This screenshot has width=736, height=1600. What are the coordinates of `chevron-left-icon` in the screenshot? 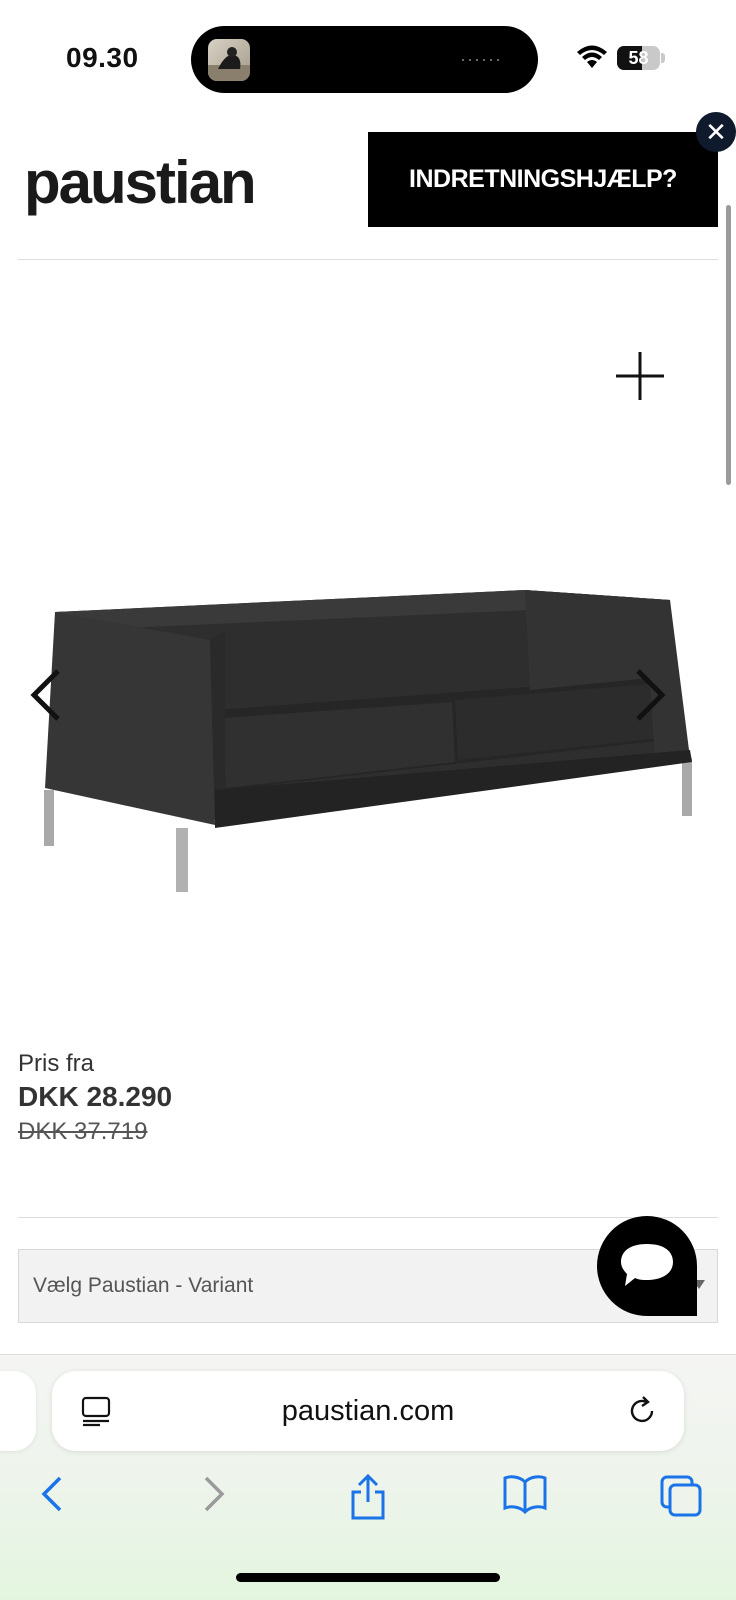 It's located at (46, 695).